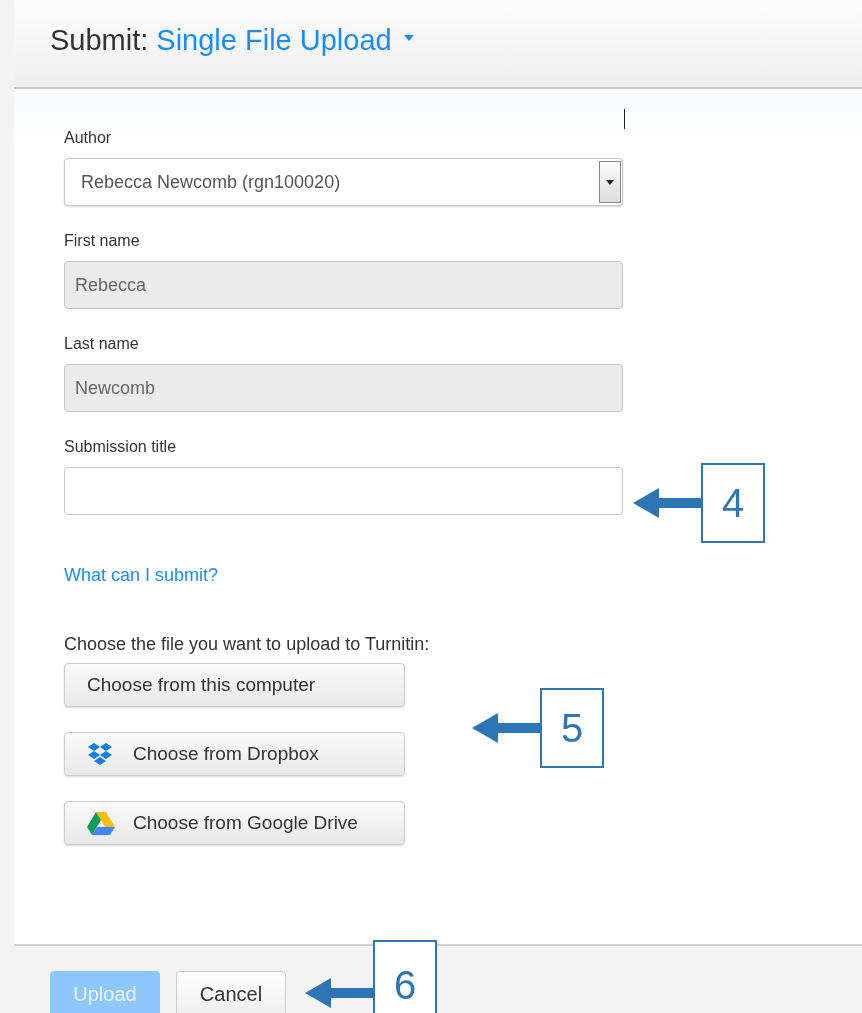  I want to click on callout-number: 4, so click(733, 503).